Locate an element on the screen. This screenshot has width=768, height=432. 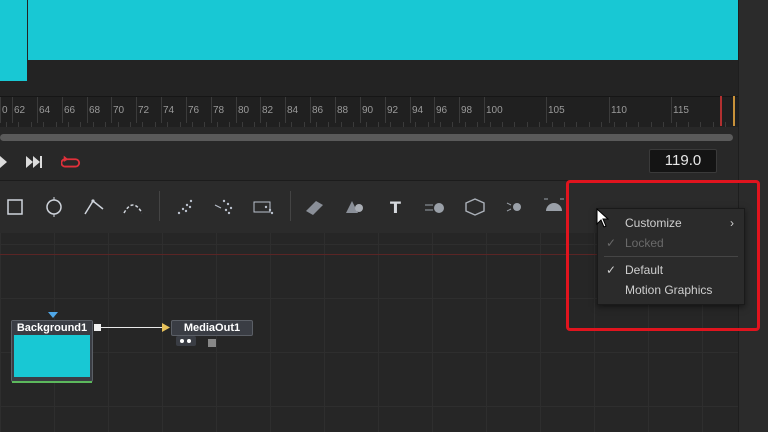
node-background1: Background1 is located at coordinates (52, 351).